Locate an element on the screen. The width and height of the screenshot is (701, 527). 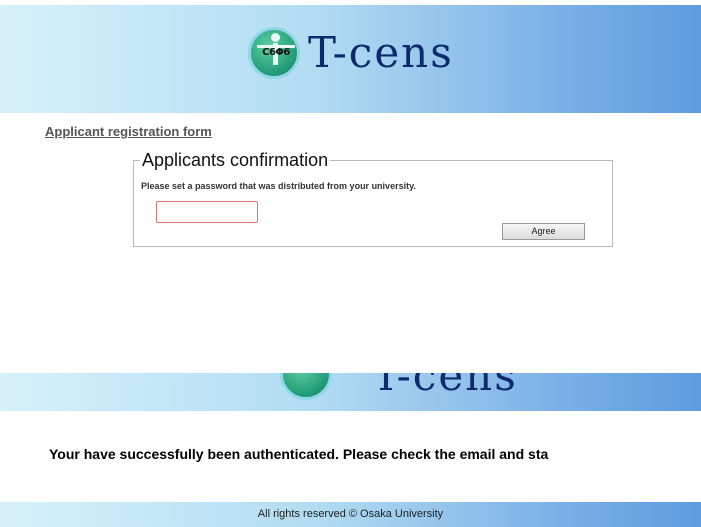
footer-copyright: All rights reserved © Osaka University is located at coordinates (350, 514).